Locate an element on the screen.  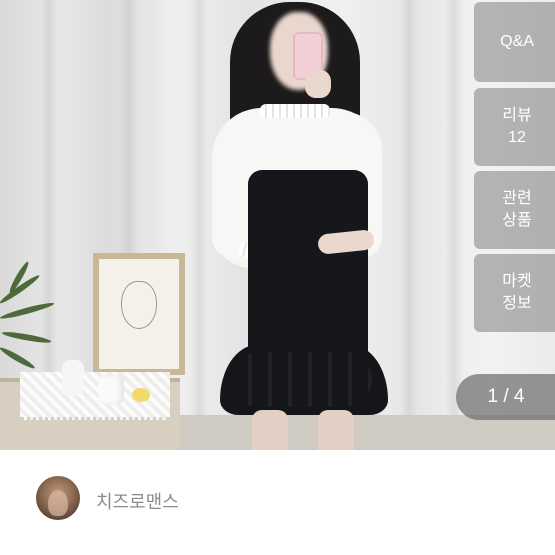
lemon is located at coordinates (141, 395).